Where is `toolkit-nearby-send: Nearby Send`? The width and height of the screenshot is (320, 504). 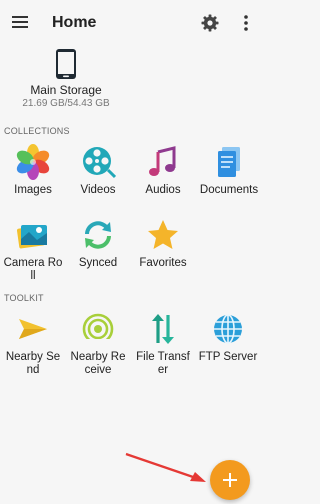 toolkit-nearby-send: Nearby Send is located at coordinates (33, 344).